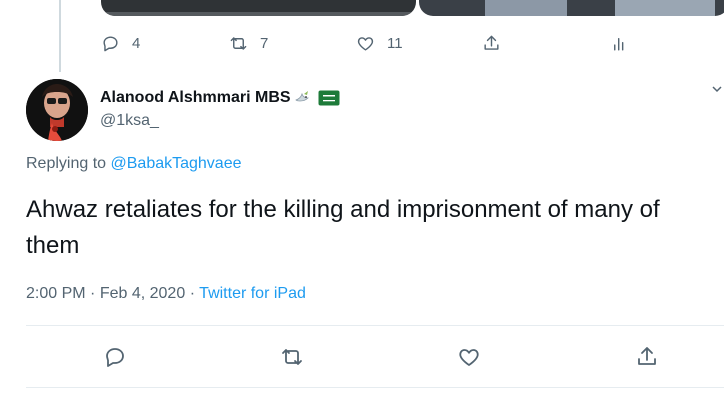 Image resolution: width=724 pixels, height=407 pixels. I want to click on avatar, so click(57, 110).